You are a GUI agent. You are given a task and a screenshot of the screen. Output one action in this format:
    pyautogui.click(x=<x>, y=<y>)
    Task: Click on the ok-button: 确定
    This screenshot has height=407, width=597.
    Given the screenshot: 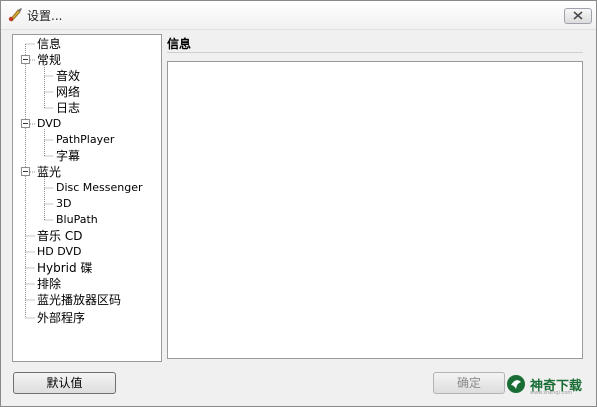 What is the action you would take?
    pyautogui.click(x=469, y=383)
    